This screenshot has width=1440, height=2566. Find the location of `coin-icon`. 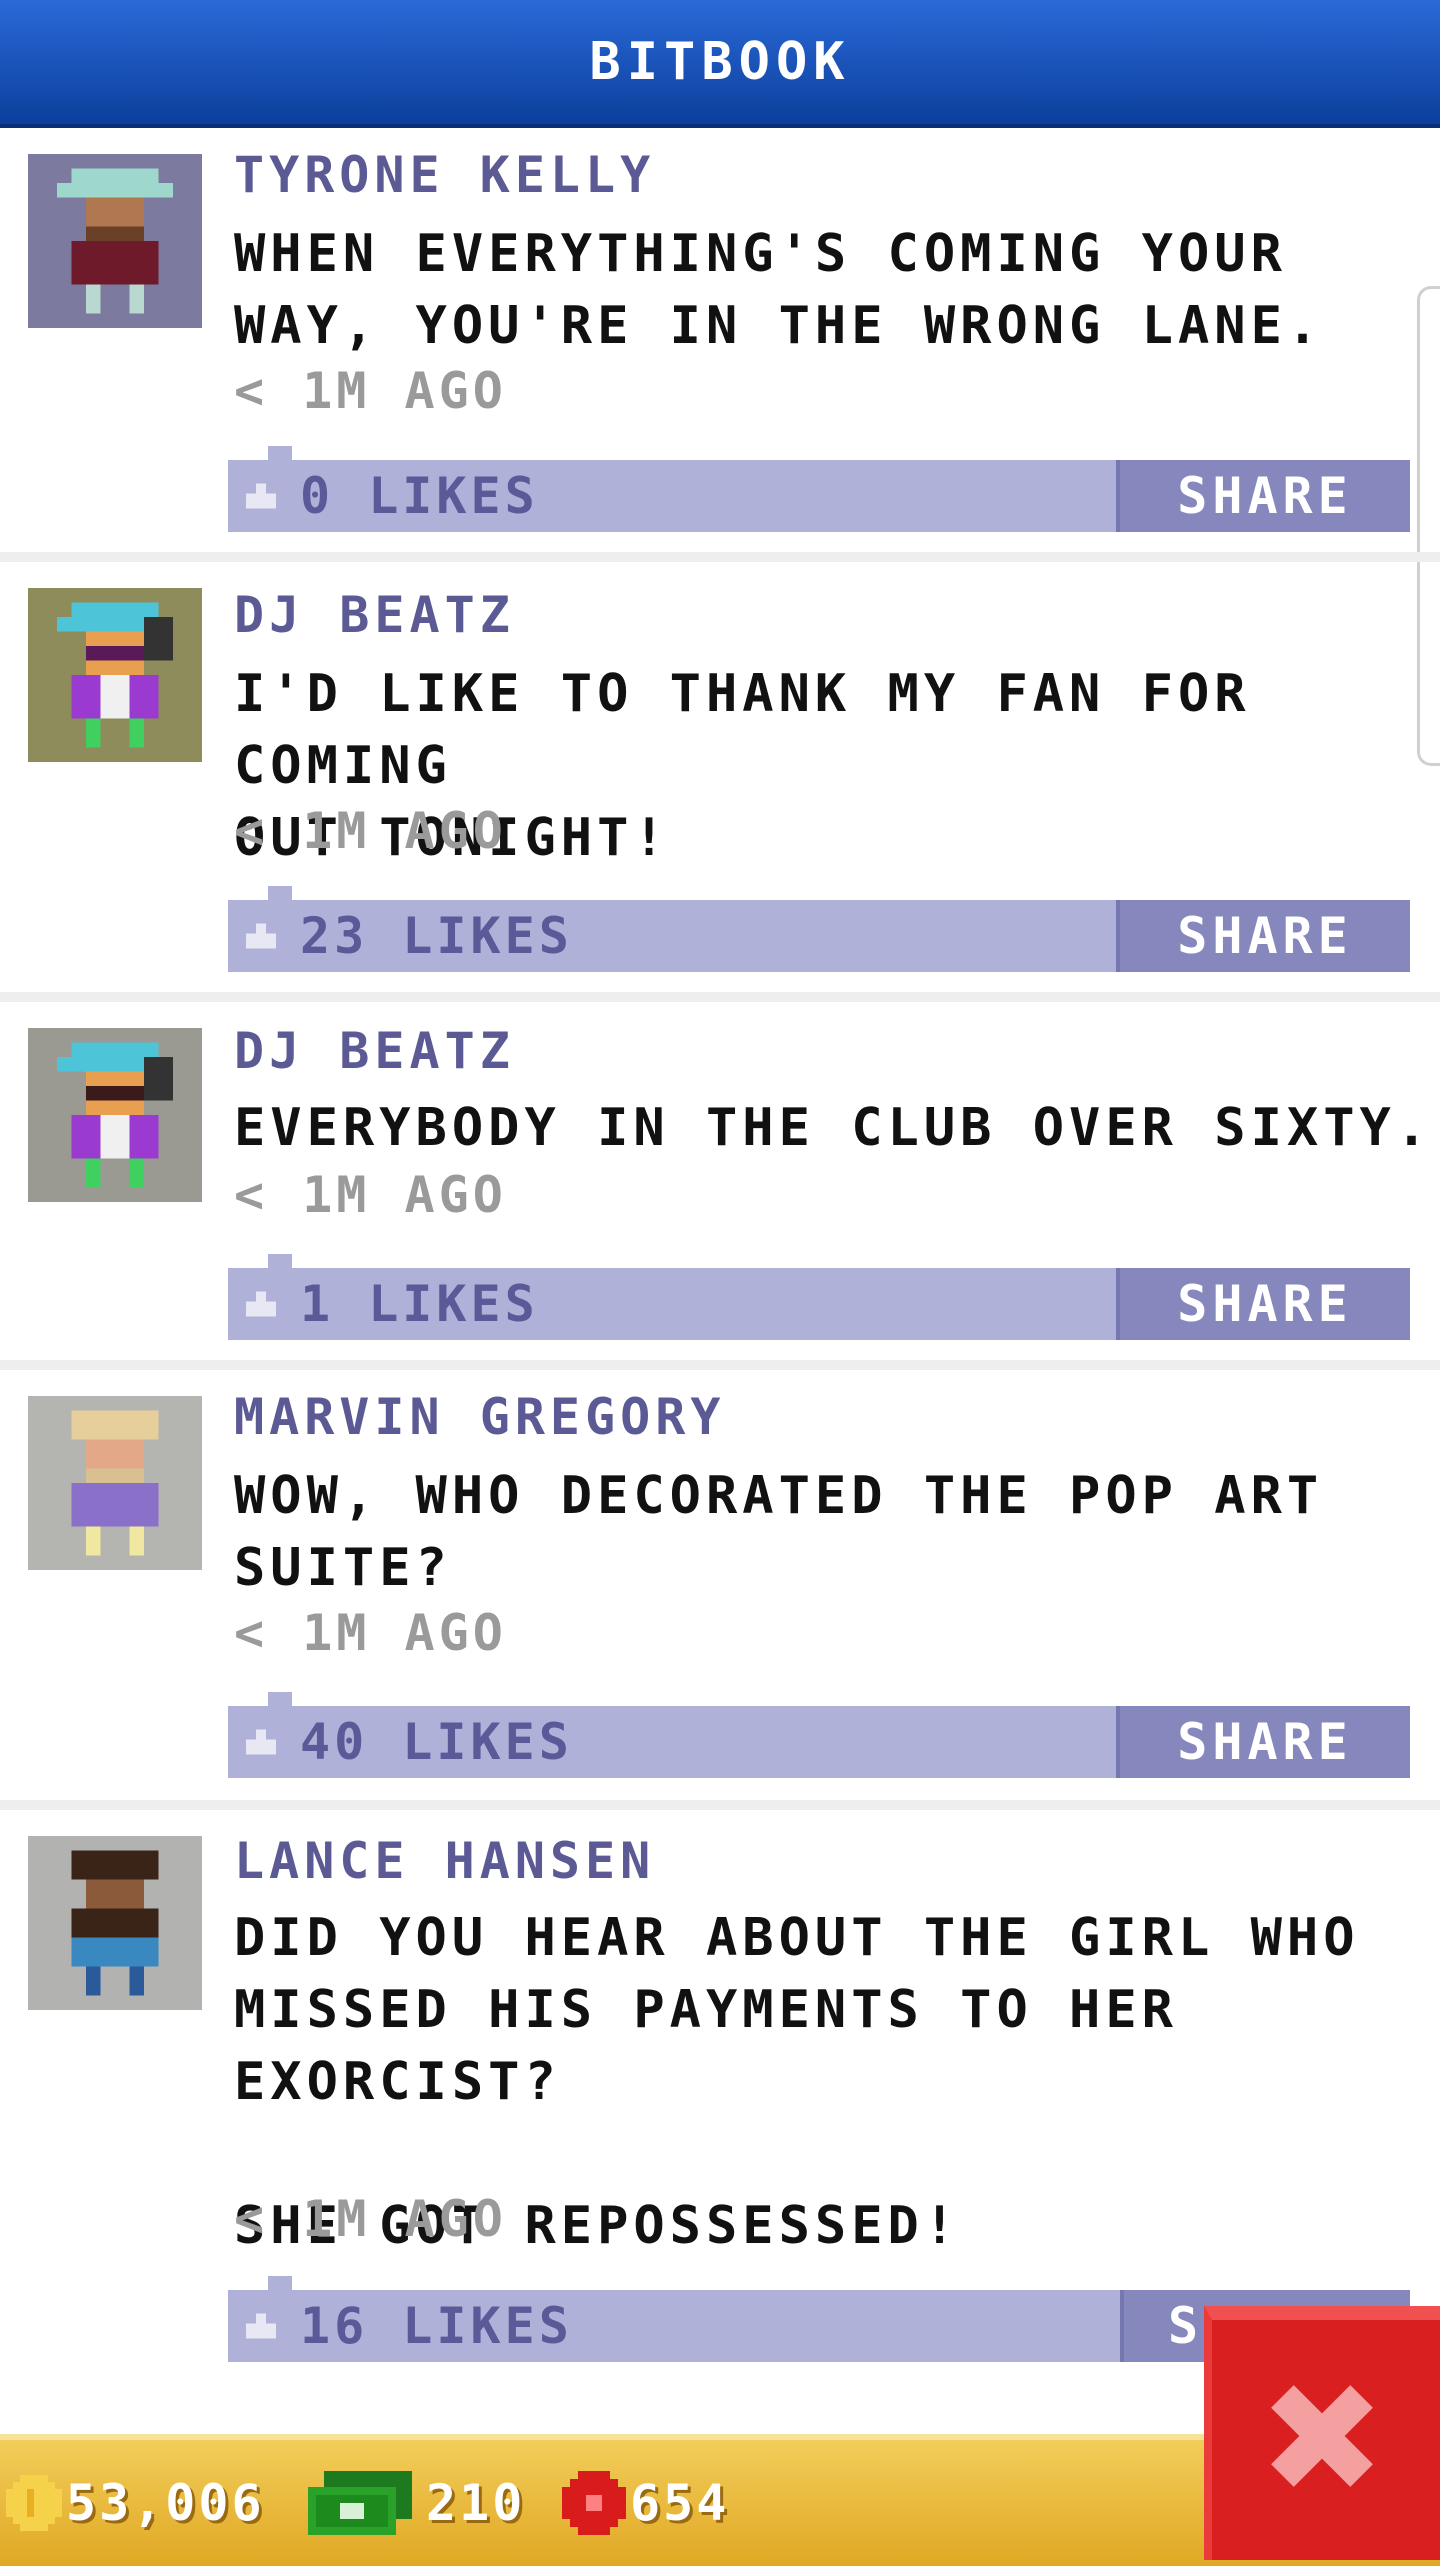

coin-icon is located at coordinates (34, 2503).